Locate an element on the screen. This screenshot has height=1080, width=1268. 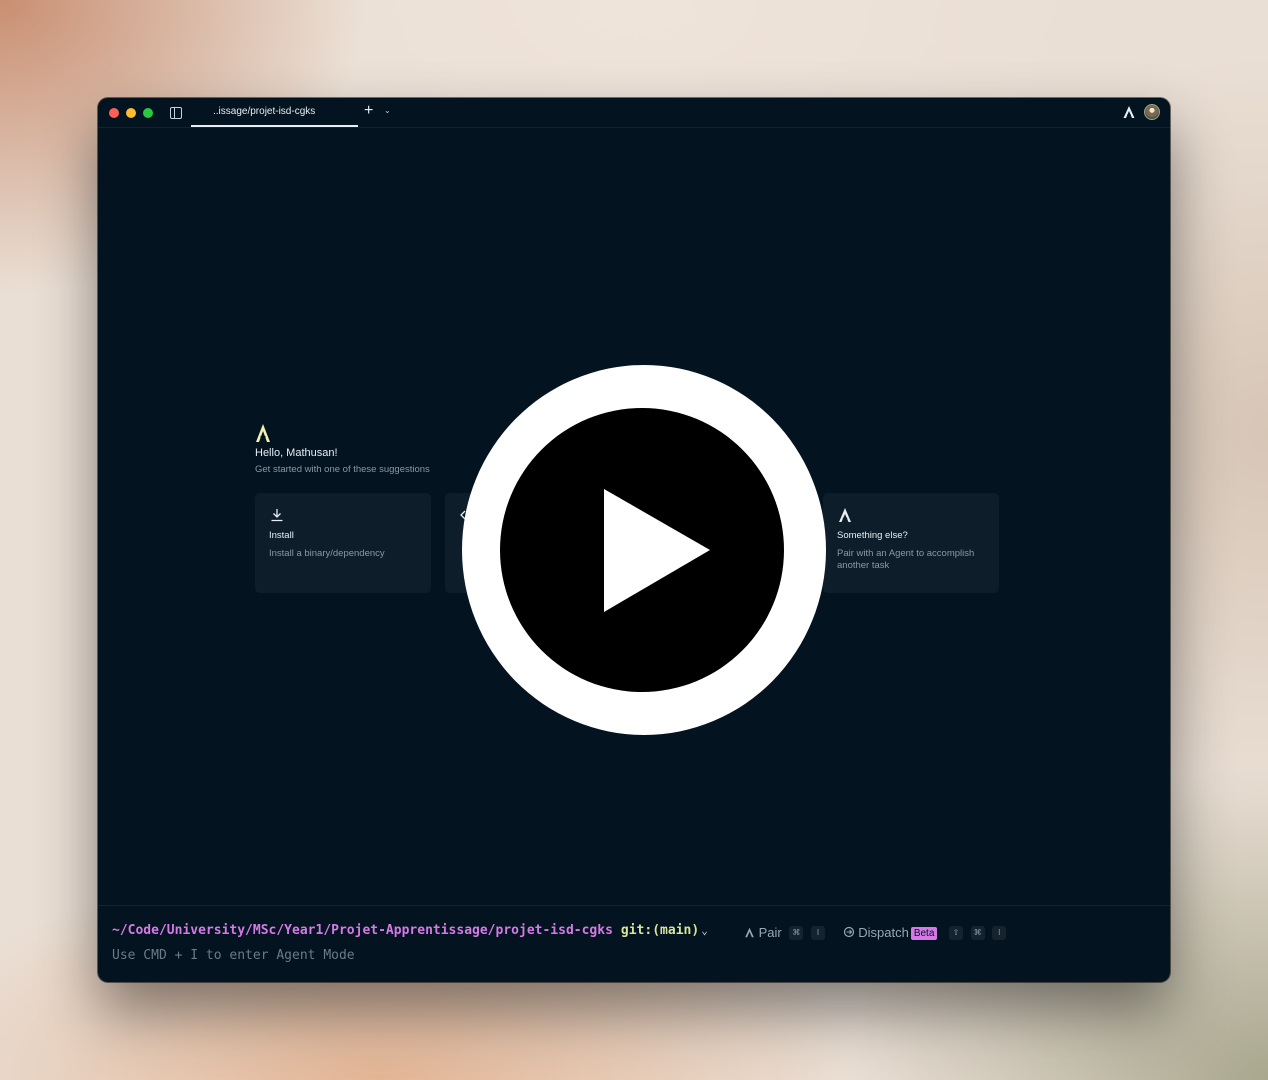
pair-label: Pair is located at coordinates (770, 933).